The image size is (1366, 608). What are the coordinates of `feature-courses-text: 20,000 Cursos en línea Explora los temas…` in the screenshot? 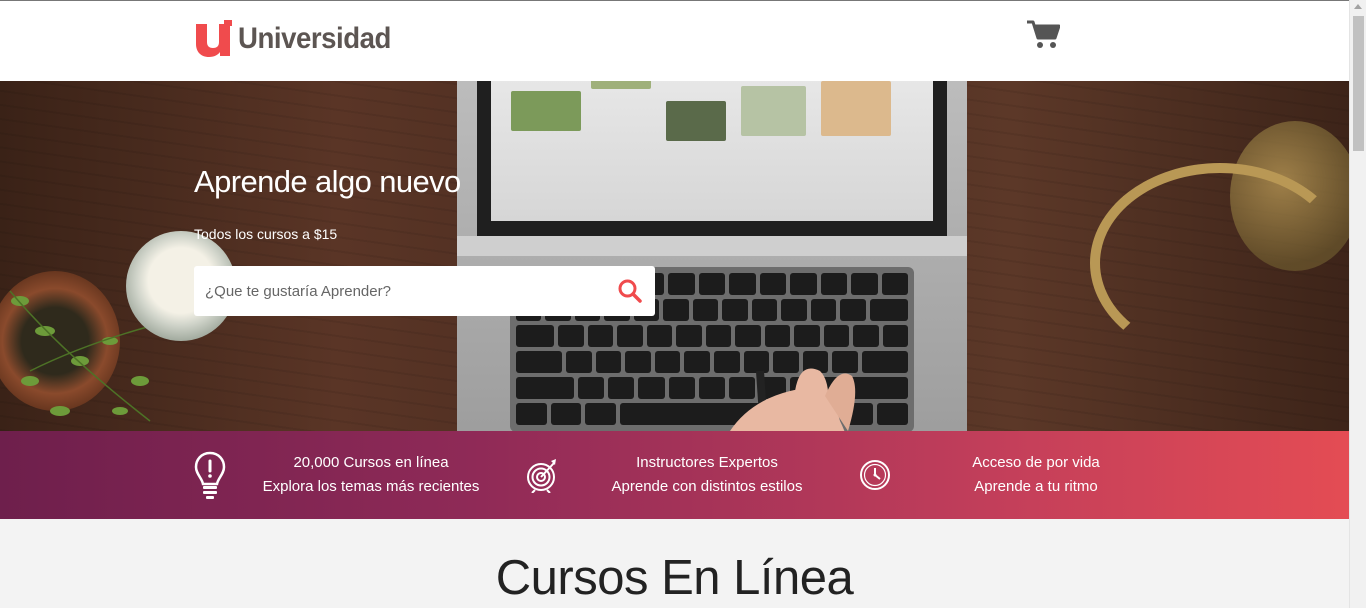 It's located at (371, 475).